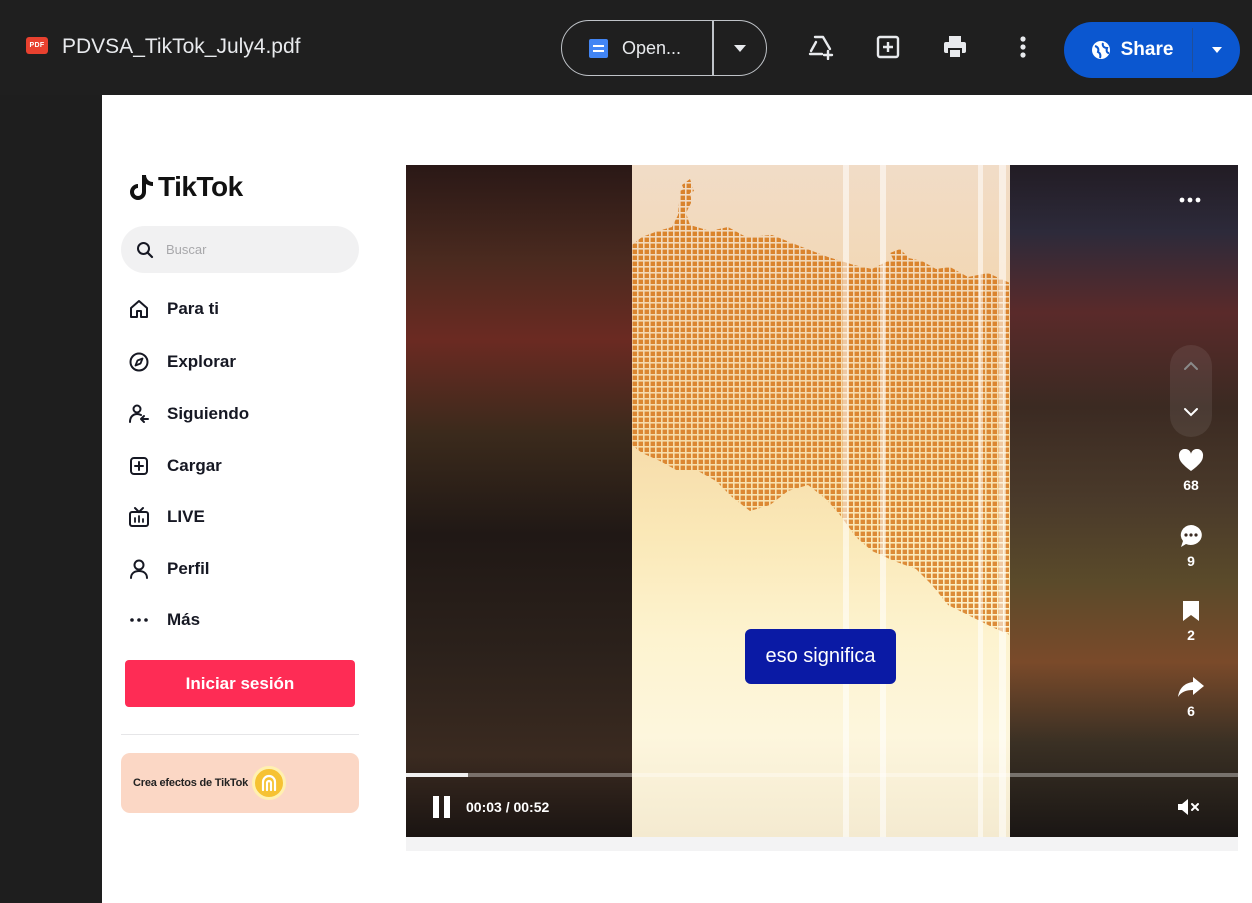 This screenshot has height=903, width=1252. I want to click on pdf-viewer-toolbar: PDF PDVSA_TikTok_July4.pdf Open... Share, so click(626, 47).